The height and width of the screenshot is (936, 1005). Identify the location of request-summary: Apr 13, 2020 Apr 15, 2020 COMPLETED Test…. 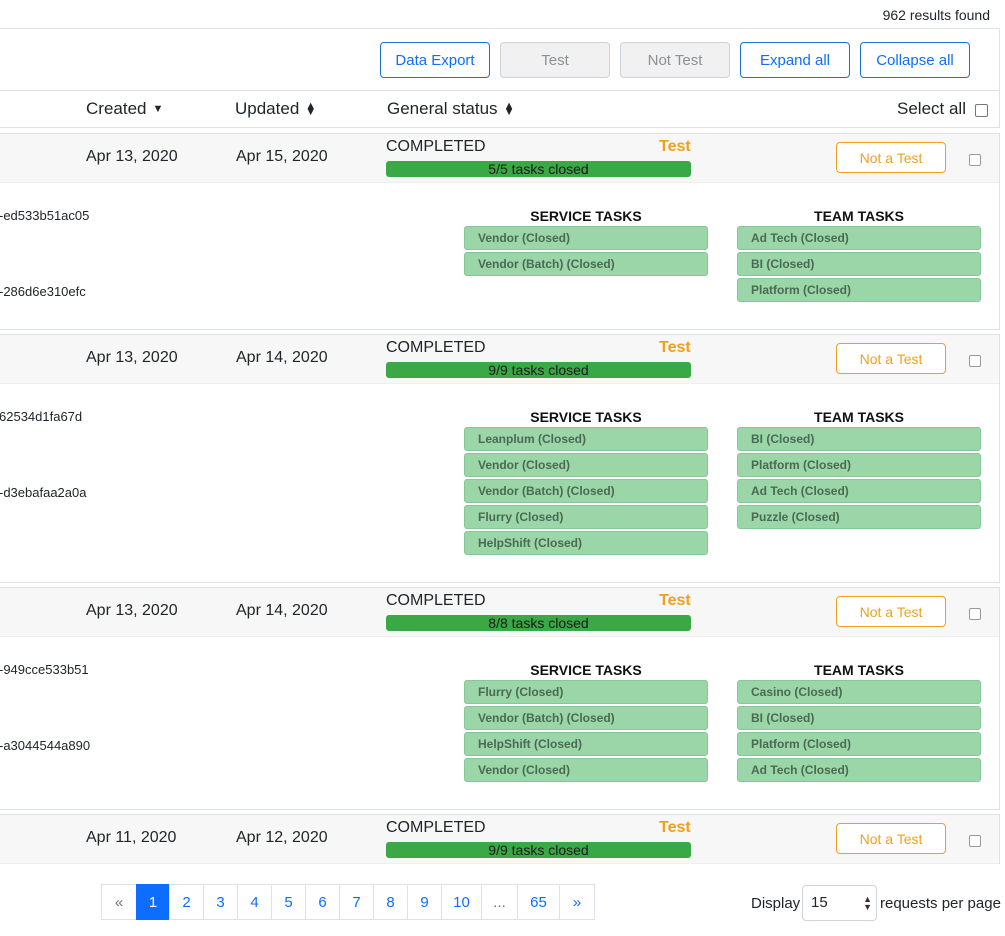
(499, 158).